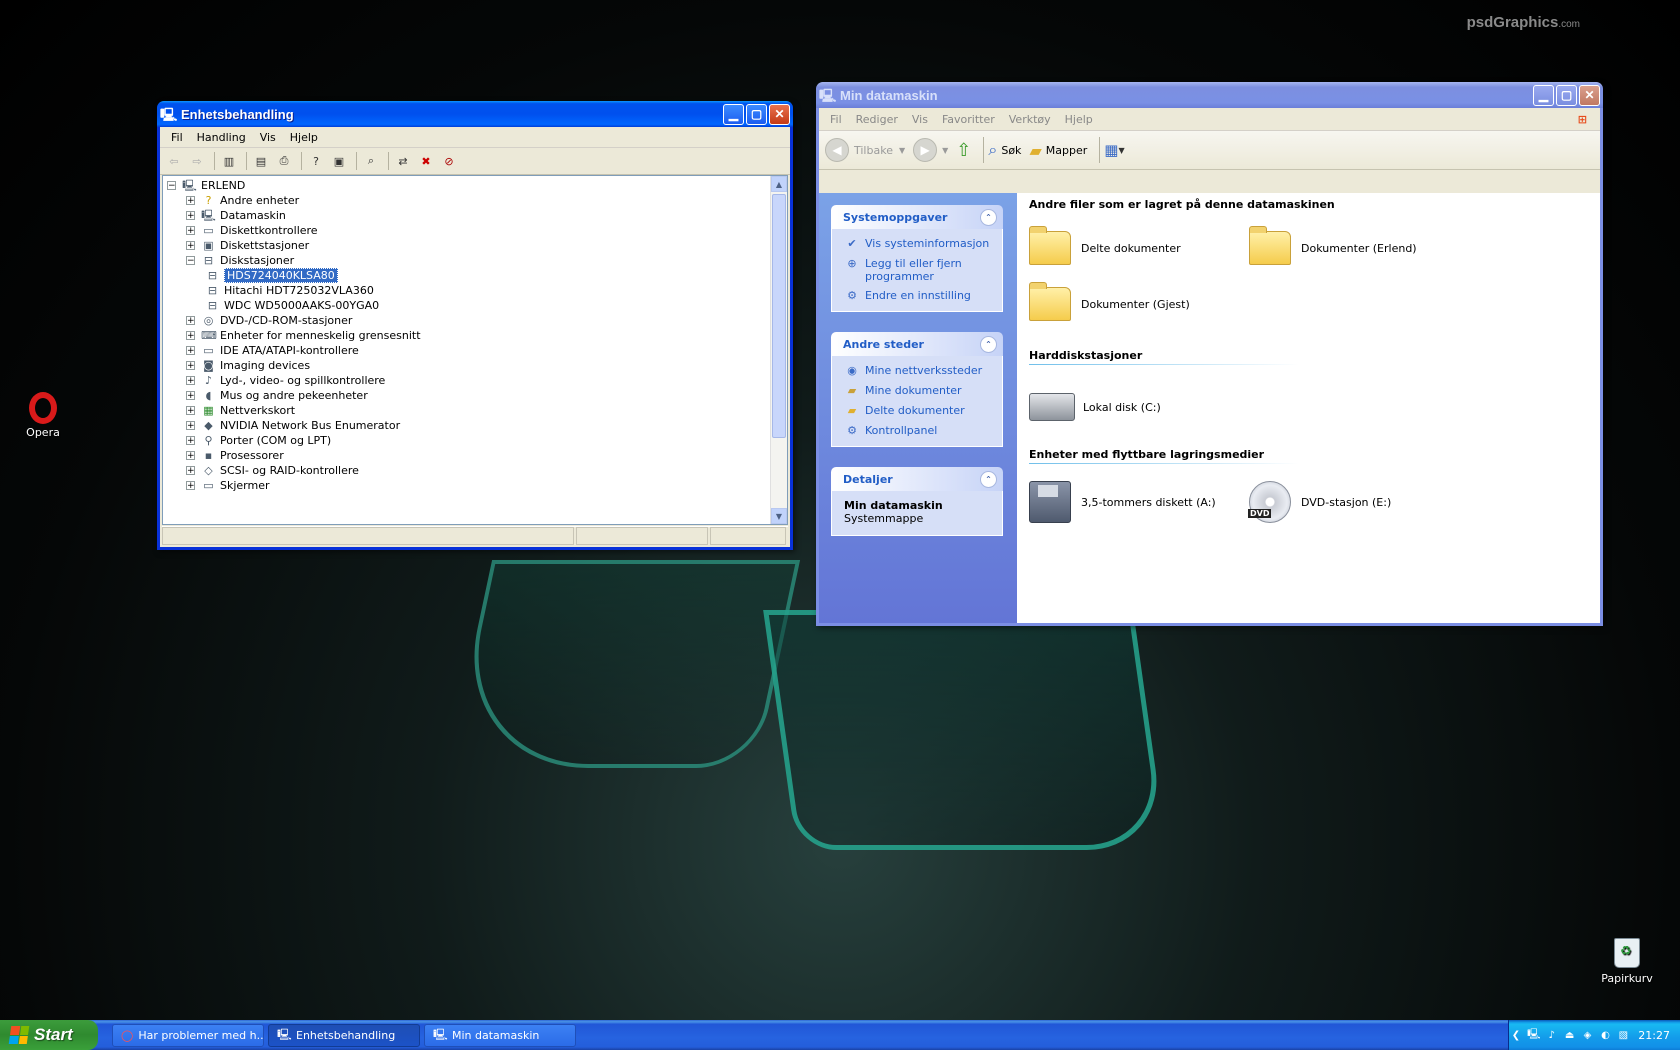  I want to click on taskbar-button-my-computer: 🖳 Min datamaskin, so click(500, 1035).